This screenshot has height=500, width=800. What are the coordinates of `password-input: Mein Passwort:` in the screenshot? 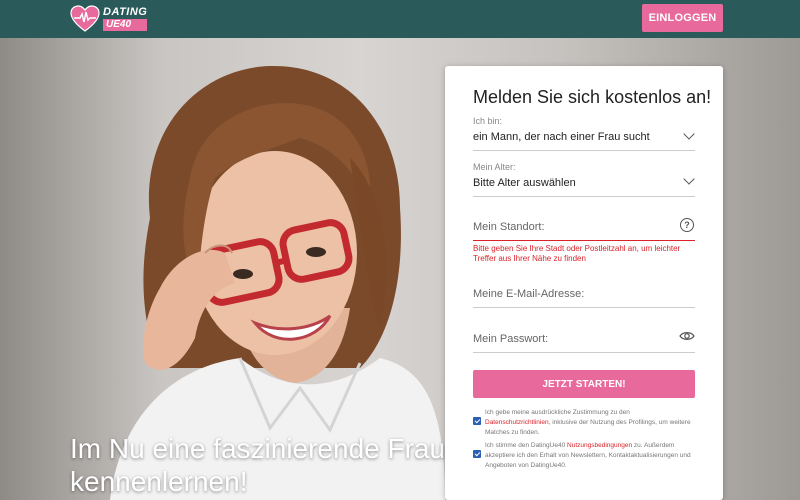 It's located at (584, 342).